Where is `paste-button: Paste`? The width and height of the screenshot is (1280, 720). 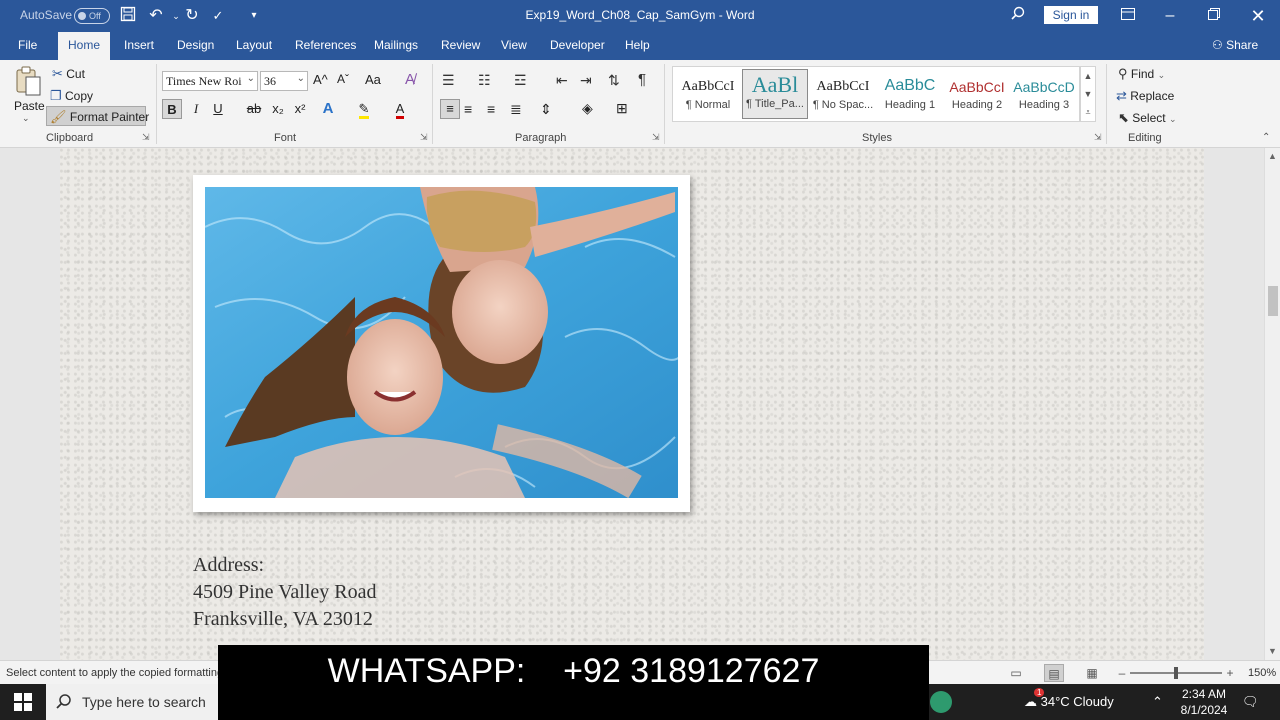
paste-button: Paste is located at coordinates (29, 106).